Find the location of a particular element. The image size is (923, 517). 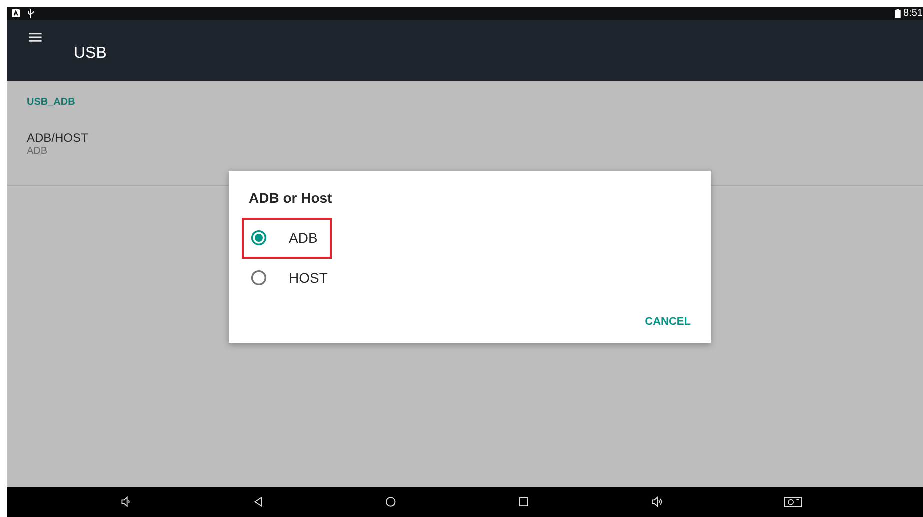

volume-down-icon is located at coordinates (126, 502).